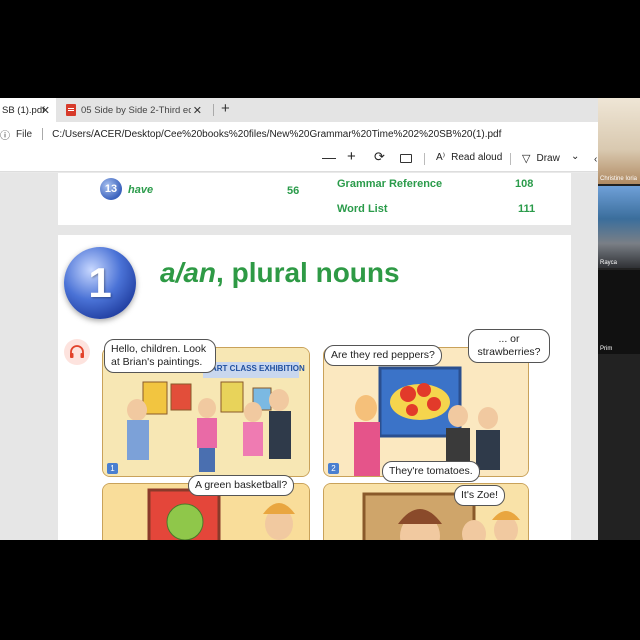  I want to click on participant-video: Prim, so click(619, 312).